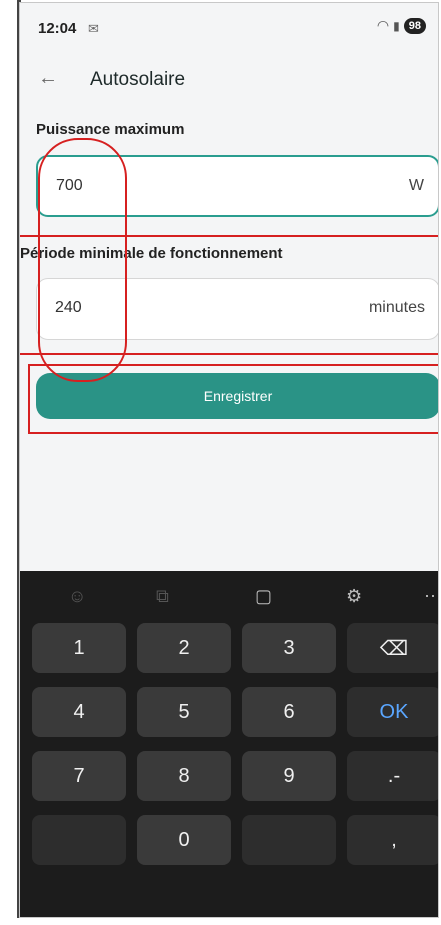 Image resolution: width=441 pixels, height=925 pixels. What do you see at coordinates (383, 25) in the screenshot?
I see `wifi-icon: ◠` at bounding box center [383, 25].